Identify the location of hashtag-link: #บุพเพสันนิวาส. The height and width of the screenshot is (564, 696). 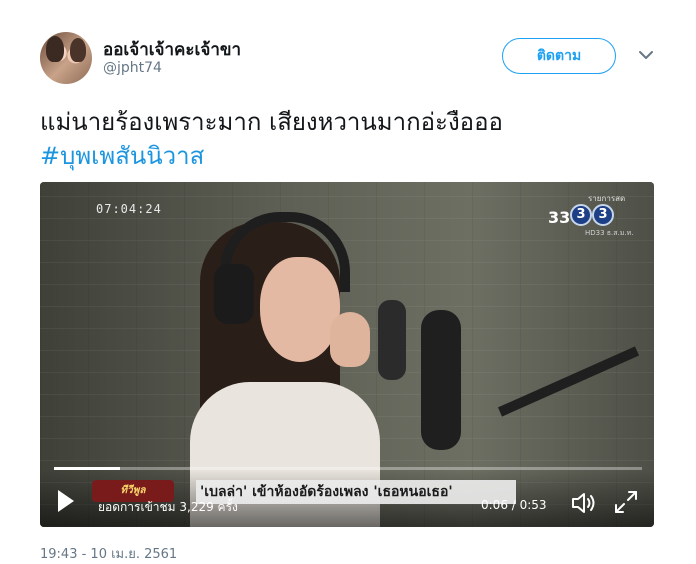
(350, 156).